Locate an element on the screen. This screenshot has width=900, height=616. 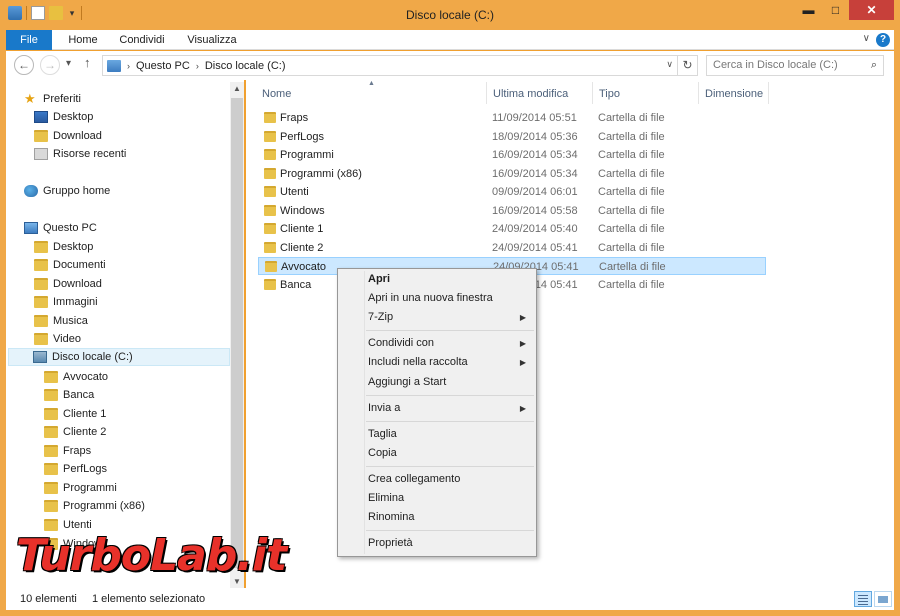
submenu-arrow-icon: ▶ is located at coordinates (522, 362).